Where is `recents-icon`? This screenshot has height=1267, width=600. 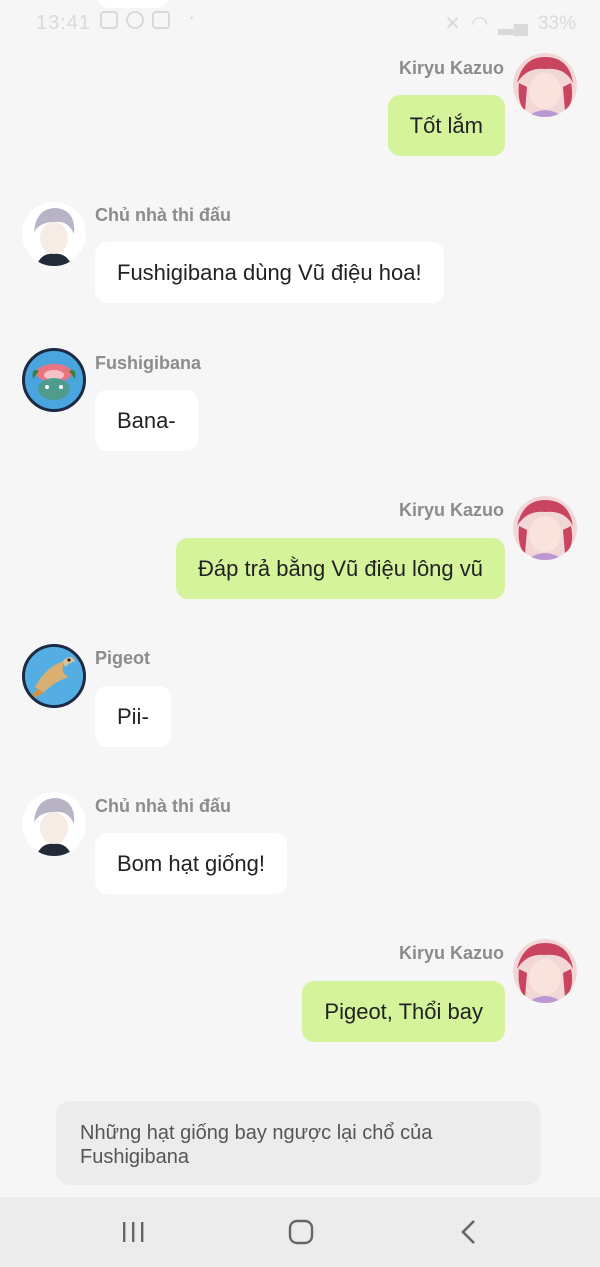
recents-icon is located at coordinates (133, 1232).